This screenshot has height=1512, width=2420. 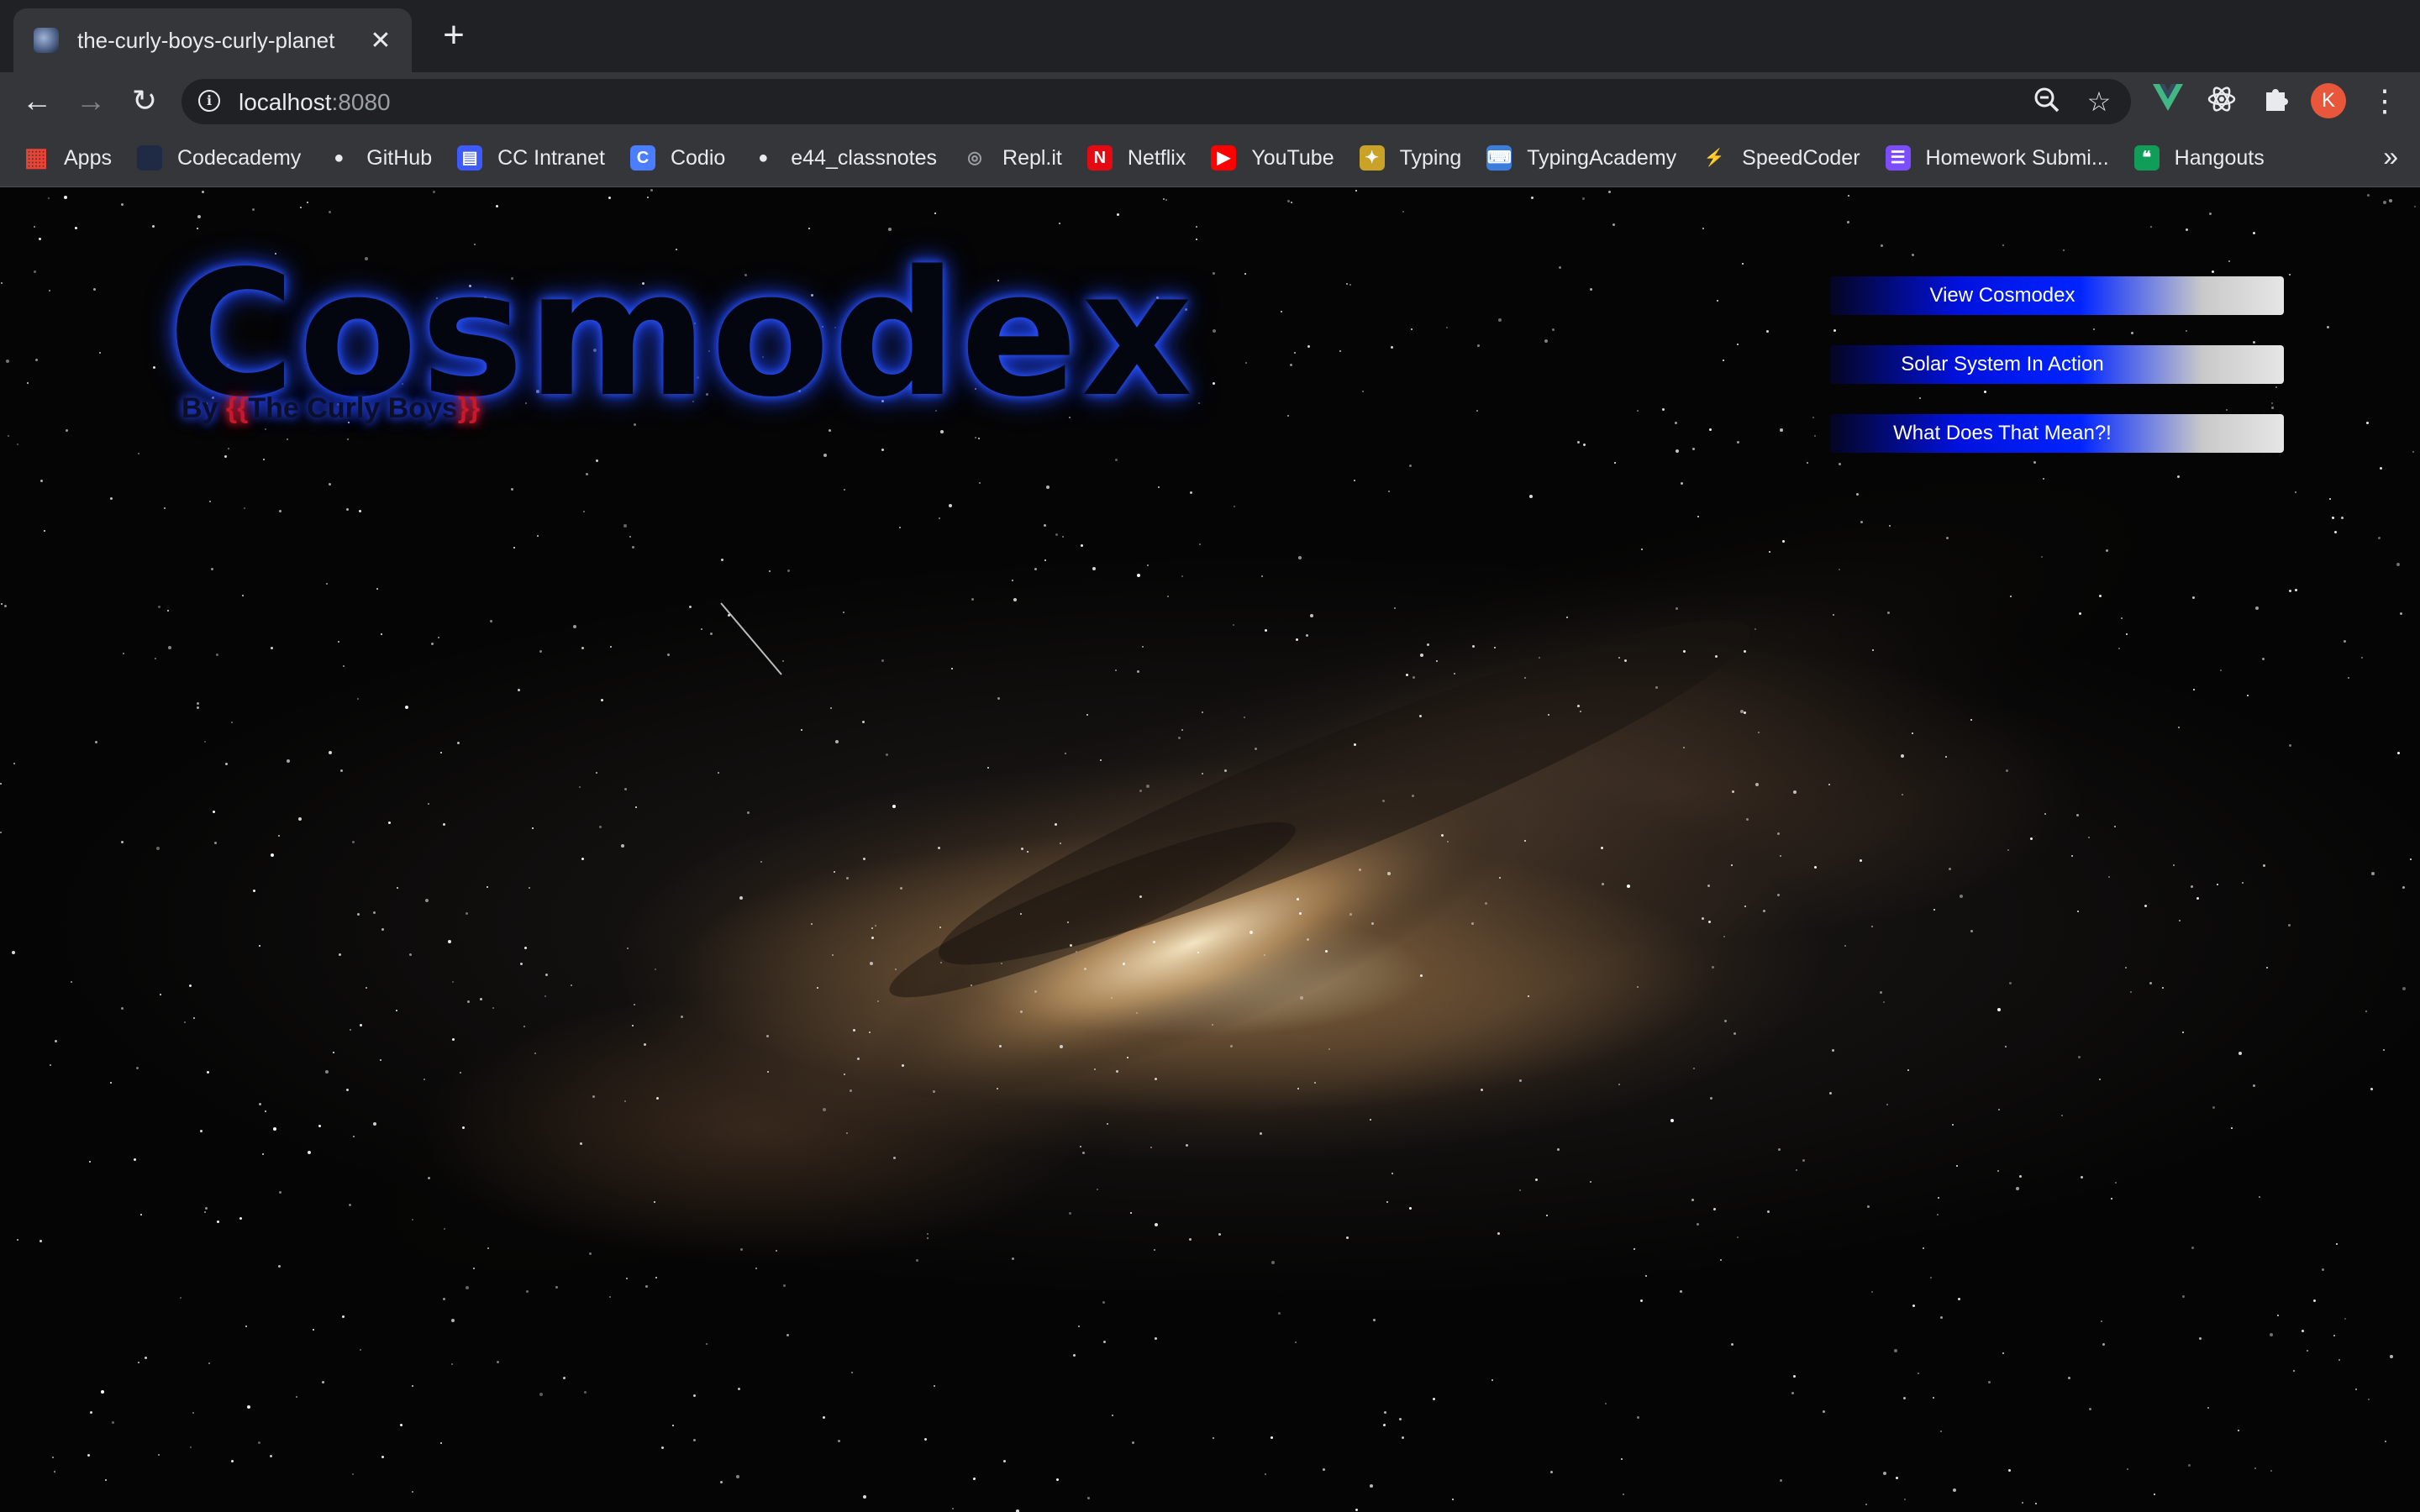 I want to click on browser-toolbar: ← → ↻ i localhost:8080 ☆ K ⋮, so click(x=1210, y=100).